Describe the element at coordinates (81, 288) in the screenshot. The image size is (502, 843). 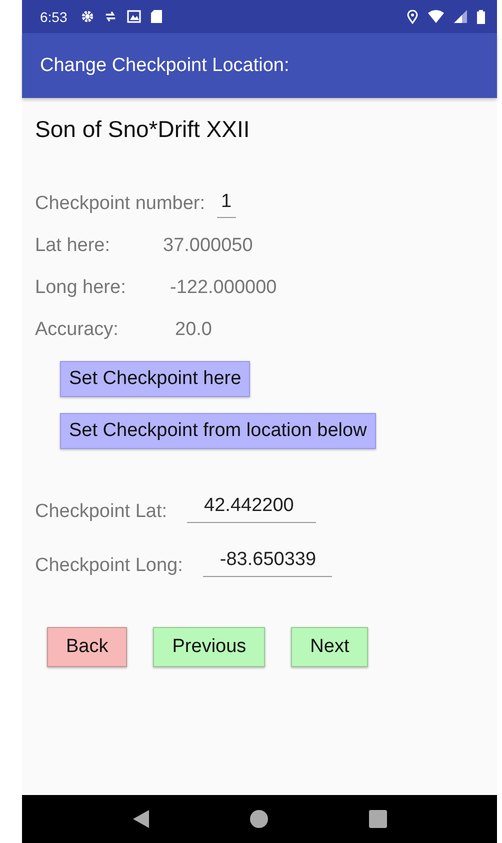
I see `field-label: Long here:` at that location.